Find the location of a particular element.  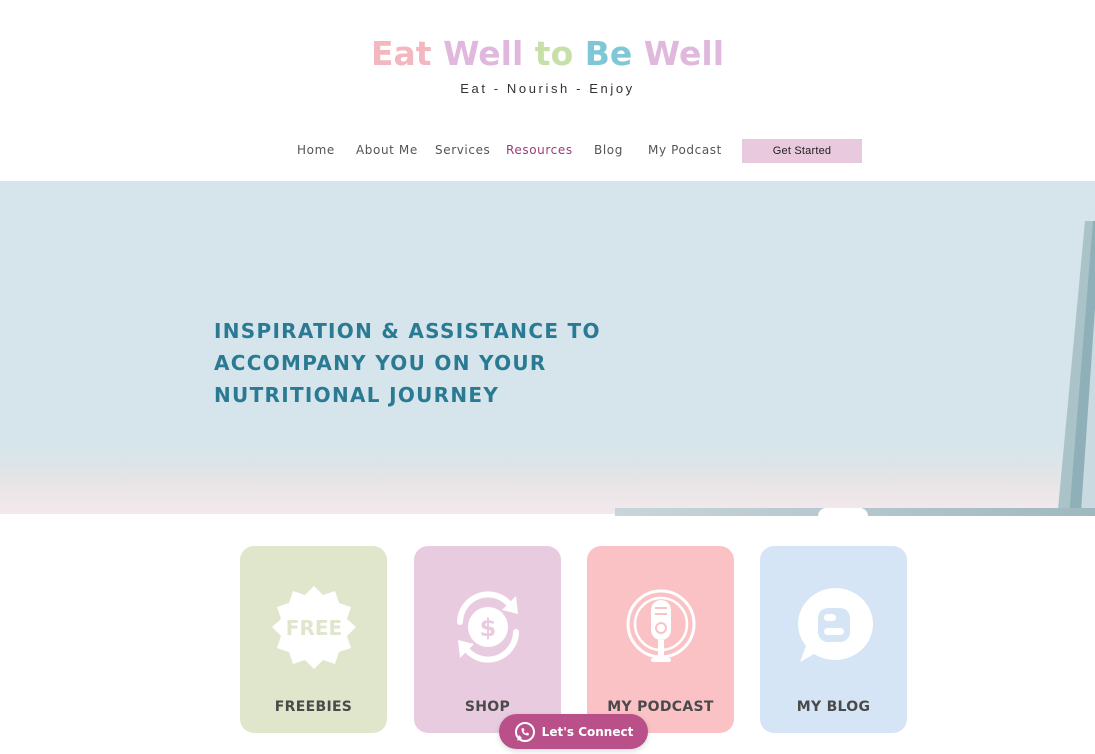

card-label: SHOP is located at coordinates (487, 707).